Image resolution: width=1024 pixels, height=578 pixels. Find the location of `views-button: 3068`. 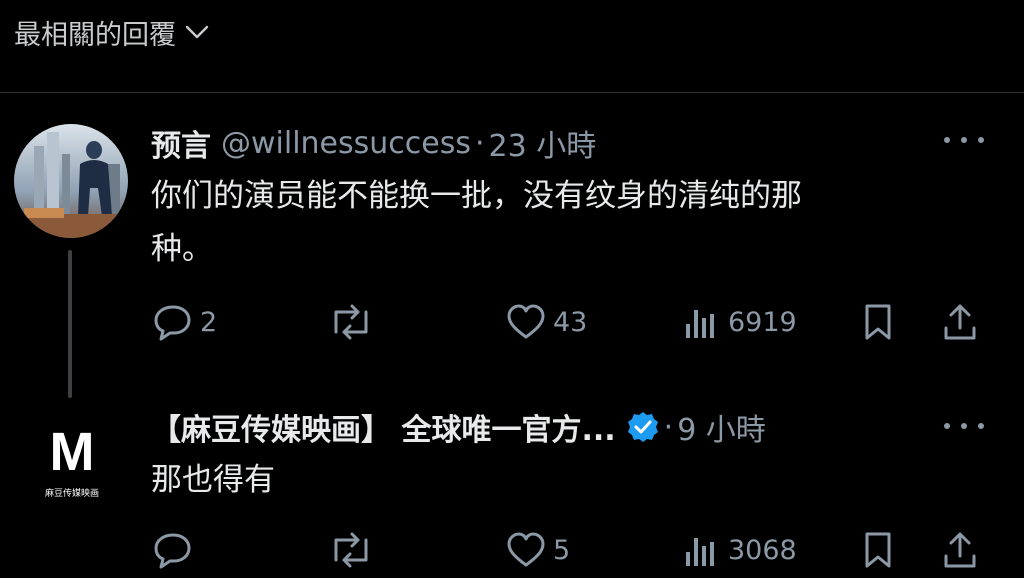

views-button: 3068 is located at coordinates (739, 550).